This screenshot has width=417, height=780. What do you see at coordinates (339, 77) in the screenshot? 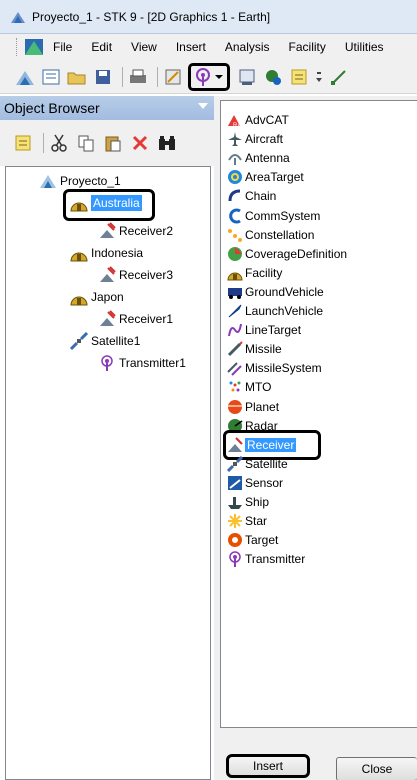
I see `line-tool-icon` at bounding box center [339, 77].